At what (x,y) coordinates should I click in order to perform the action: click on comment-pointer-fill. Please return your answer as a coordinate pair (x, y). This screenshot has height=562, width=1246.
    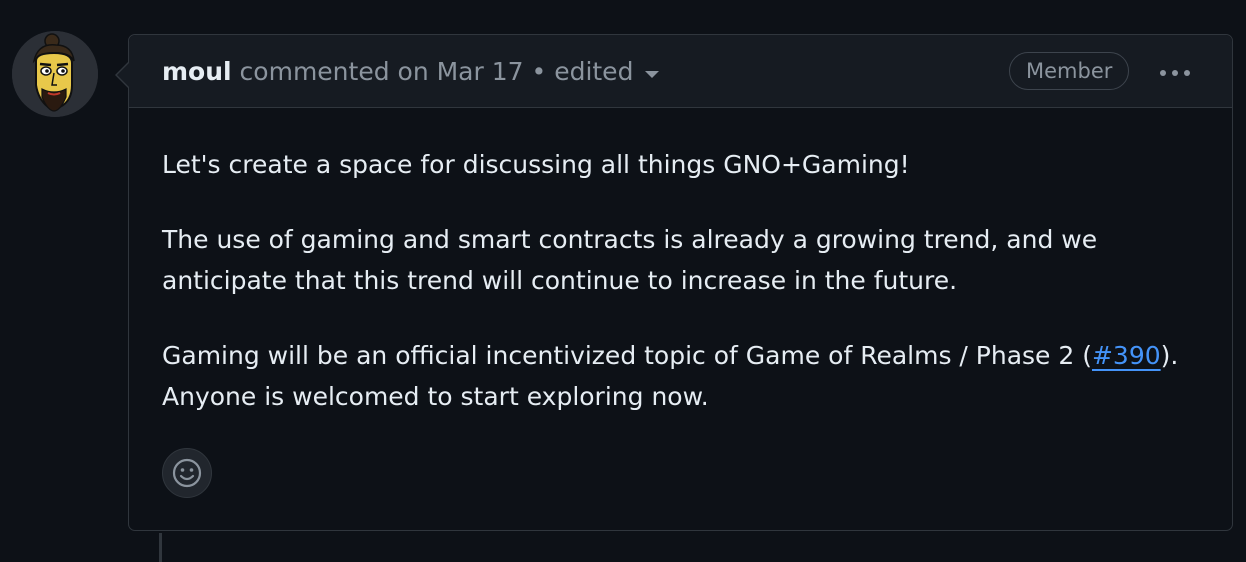
    Looking at the image, I should click on (123, 75).